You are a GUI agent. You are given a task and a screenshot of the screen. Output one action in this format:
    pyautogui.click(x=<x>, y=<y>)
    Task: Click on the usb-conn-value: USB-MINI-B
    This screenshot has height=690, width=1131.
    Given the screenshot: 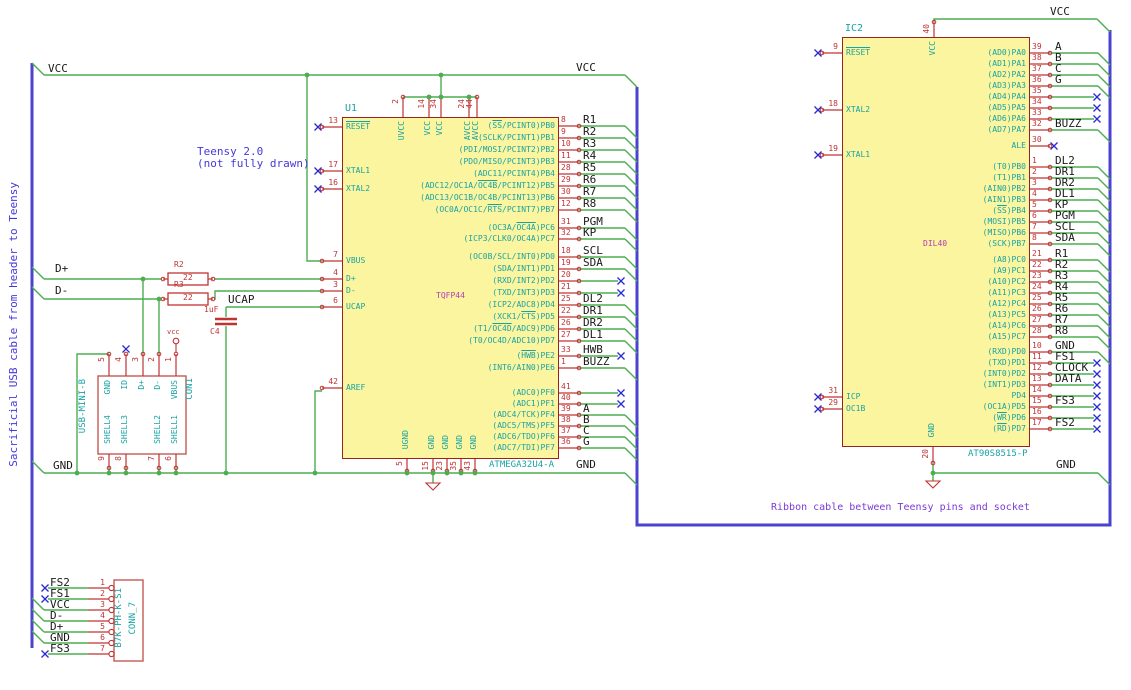 What is the action you would take?
    pyautogui.click(x=83, y=406)
    